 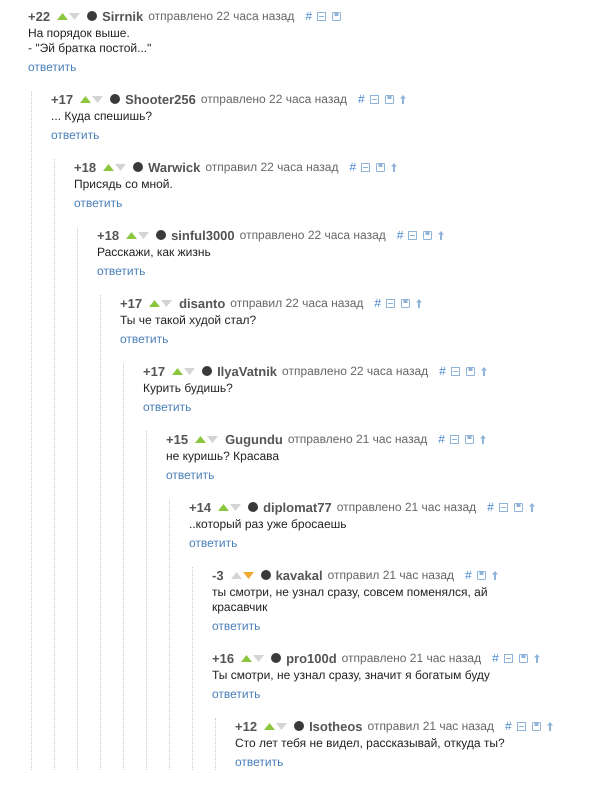 I want to click on comment-text: Расскажи, как жизнь, so click(x=154, y=252).